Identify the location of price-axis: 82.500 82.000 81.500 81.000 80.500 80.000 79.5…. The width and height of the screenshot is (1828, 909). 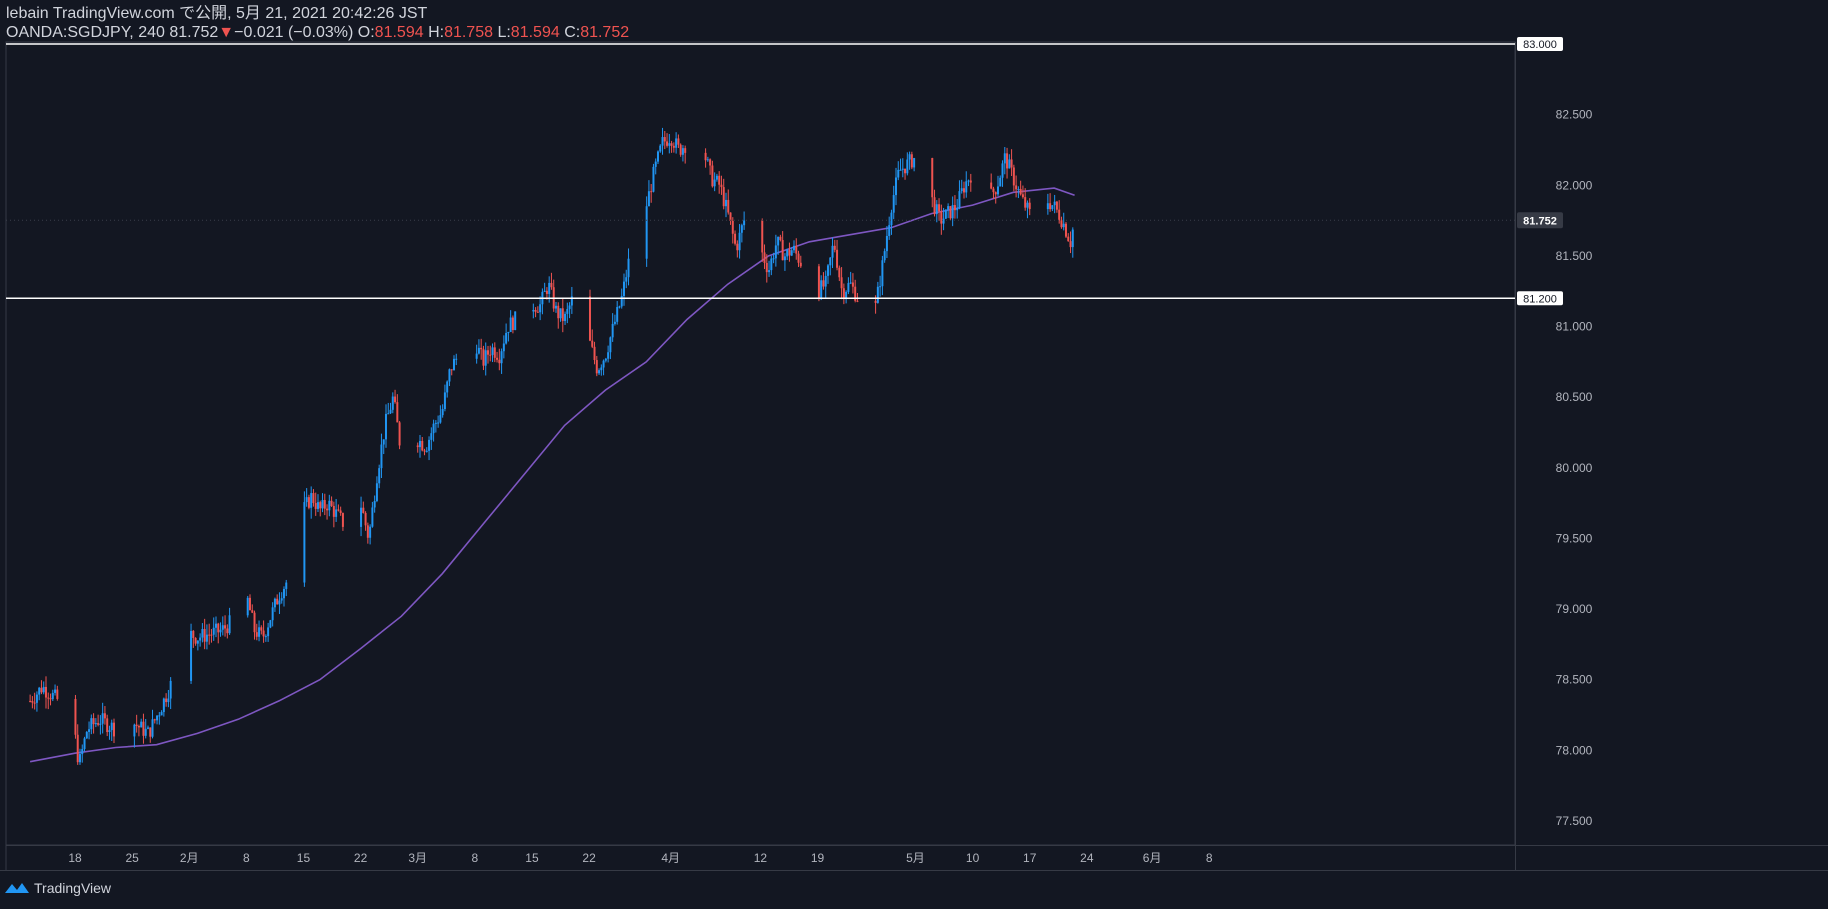
(1554, 456).